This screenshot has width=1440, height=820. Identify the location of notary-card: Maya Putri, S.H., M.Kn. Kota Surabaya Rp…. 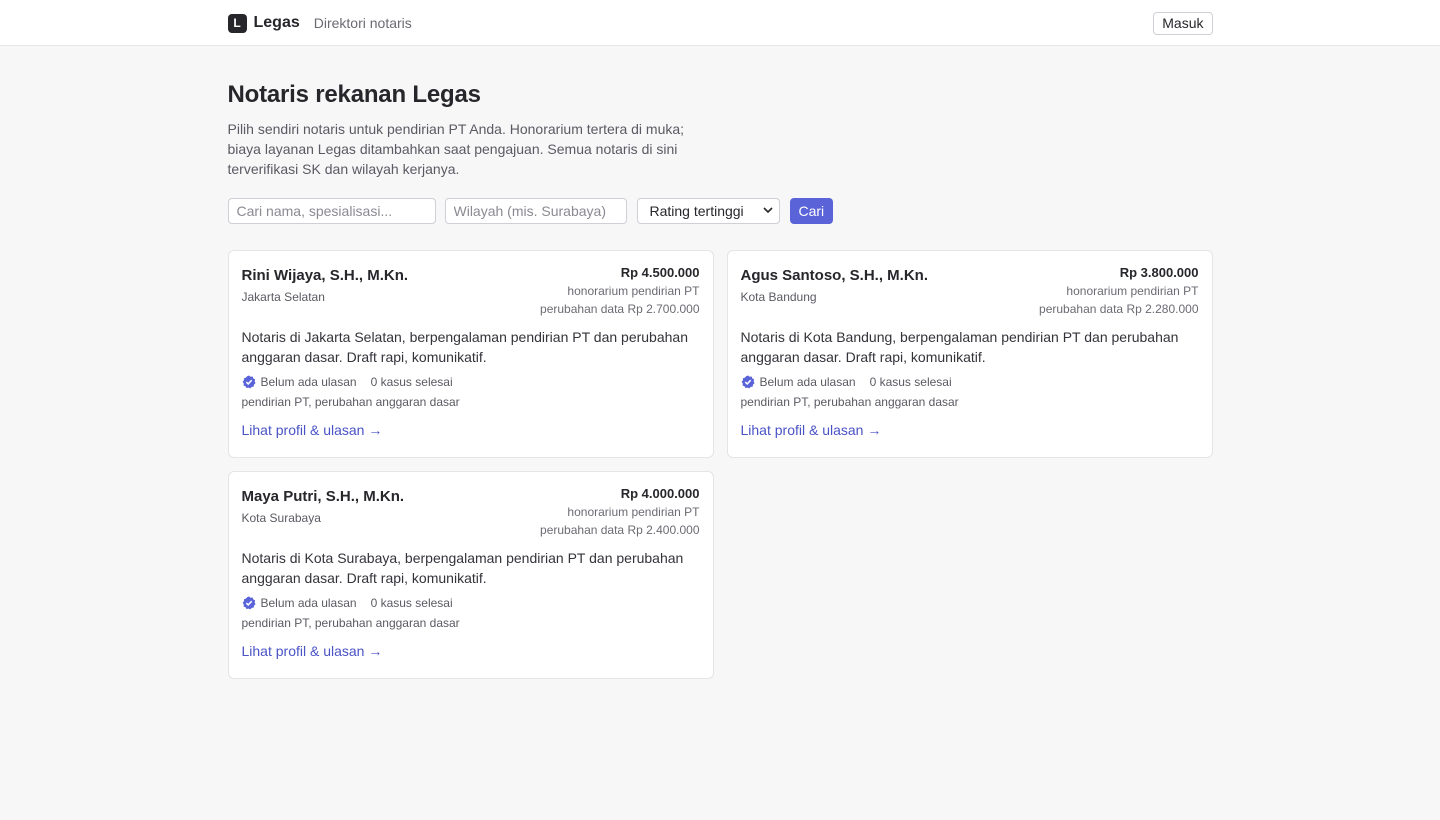
(470, 575).